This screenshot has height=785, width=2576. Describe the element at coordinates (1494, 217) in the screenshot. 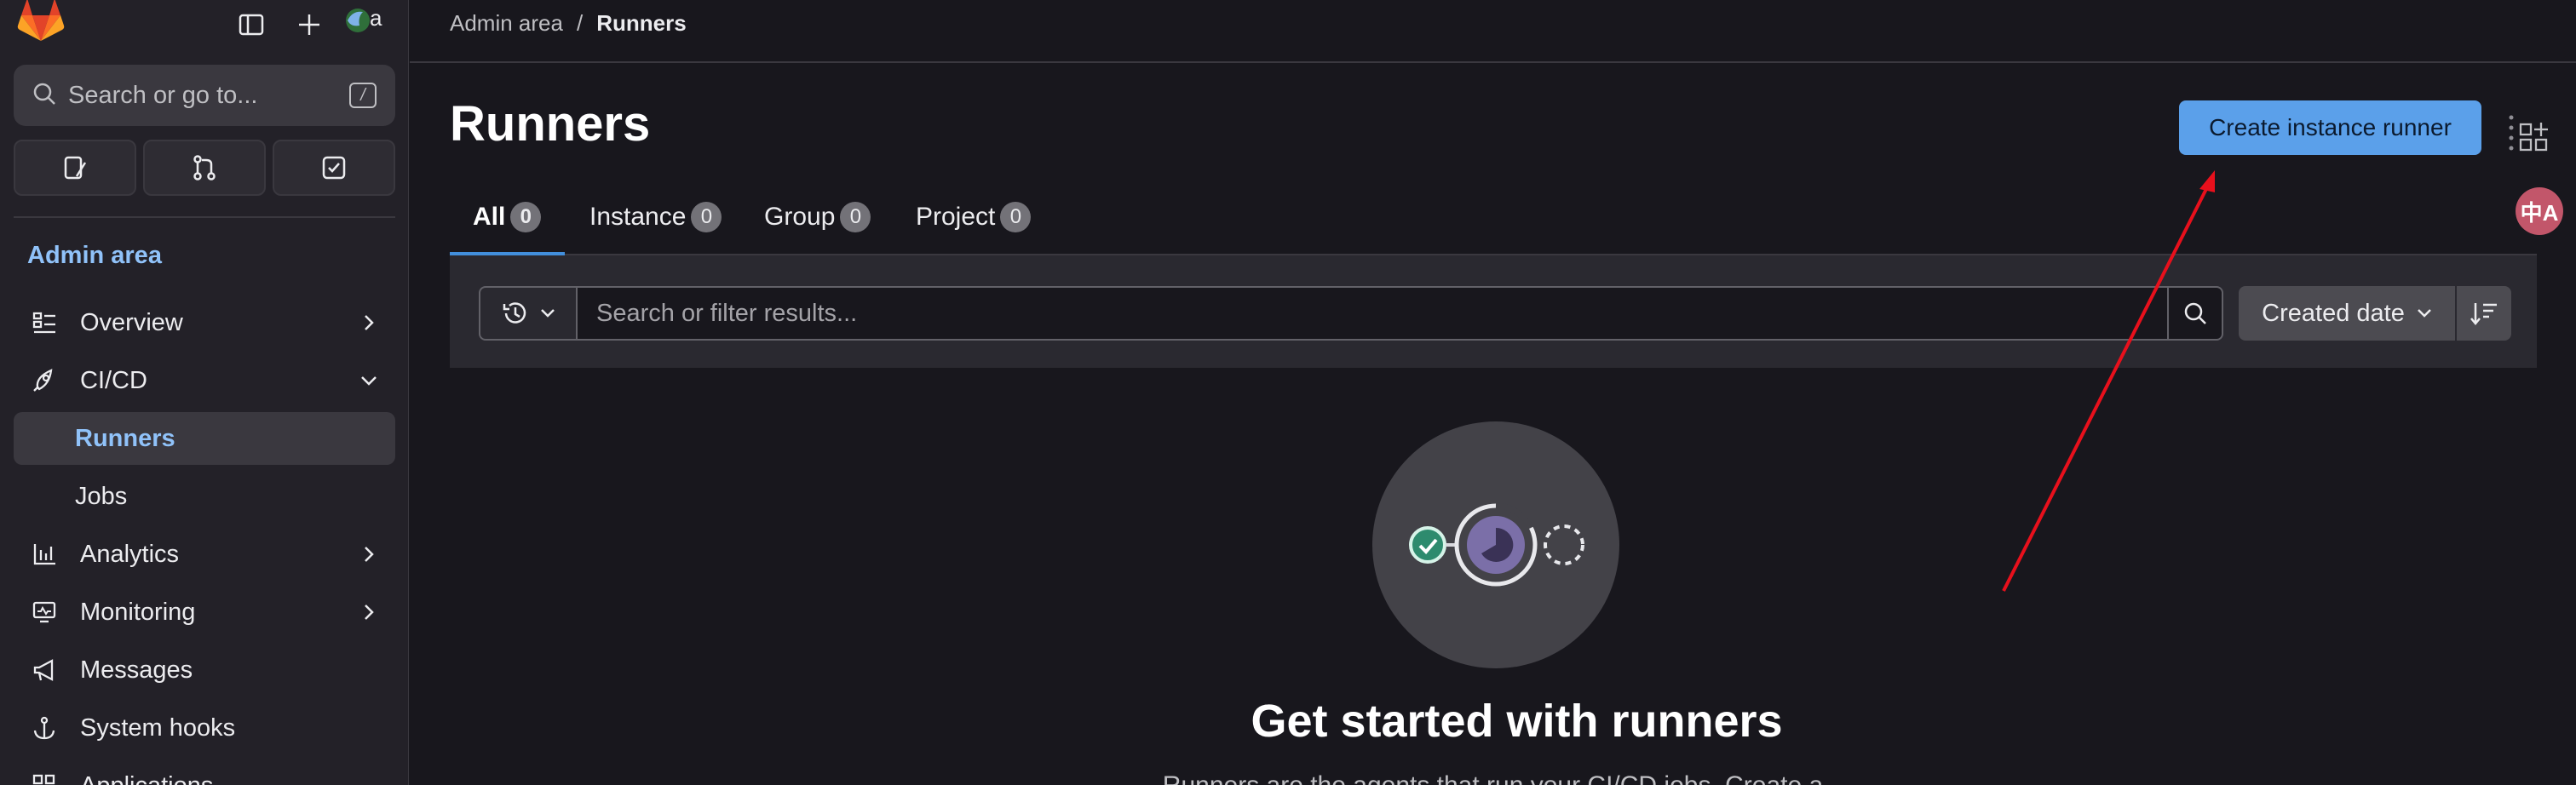

I see `runner-tabs: All 0 Instance 0 Group 0 Project 0` at that location.